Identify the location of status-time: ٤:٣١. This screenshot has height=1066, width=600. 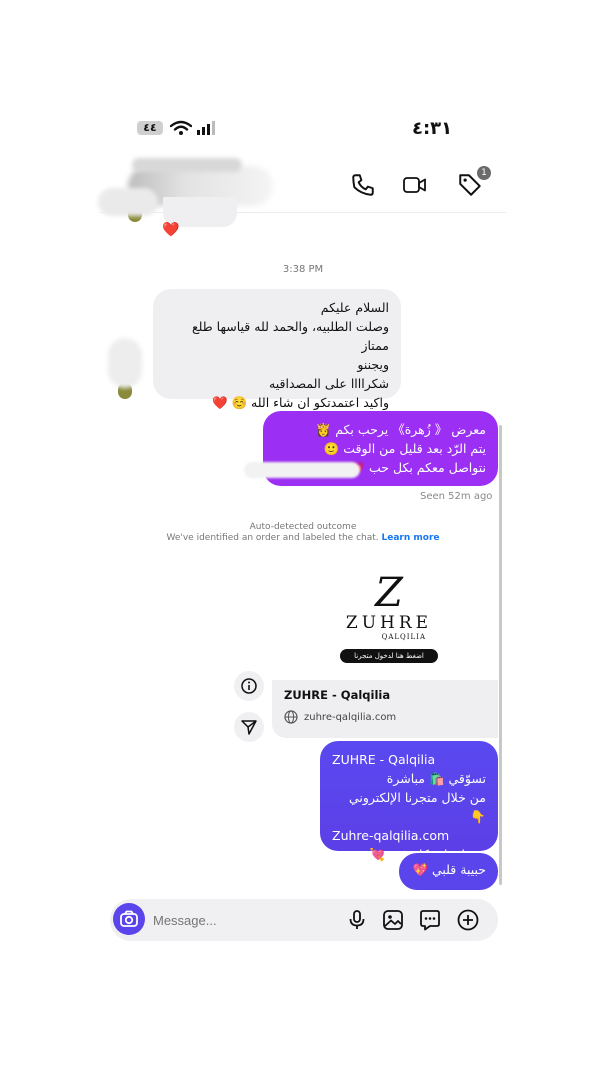
(432, 128).